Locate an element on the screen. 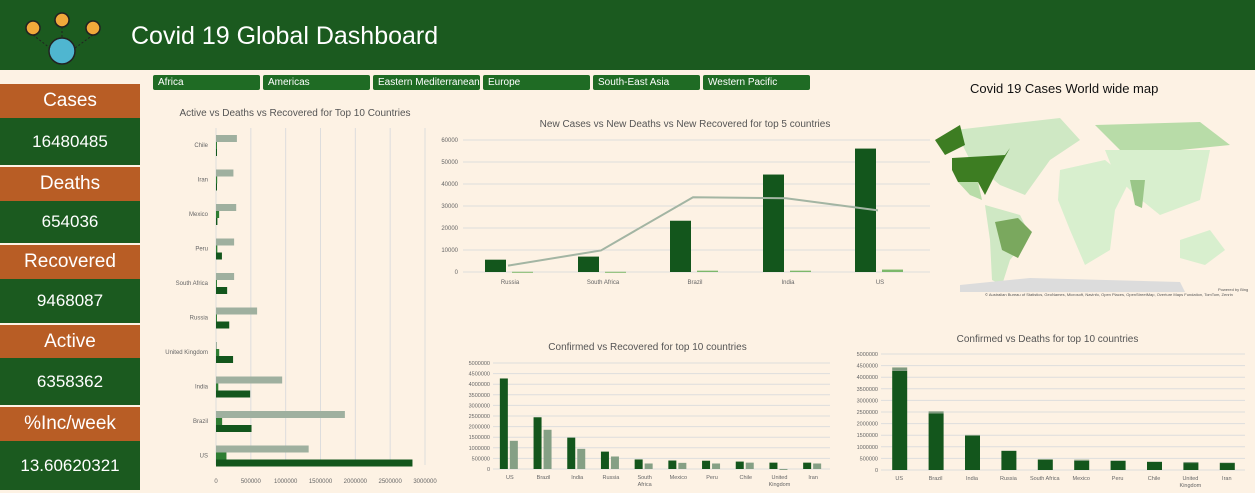  y-tick-label: 10000 is located at coordinates (449, 251).